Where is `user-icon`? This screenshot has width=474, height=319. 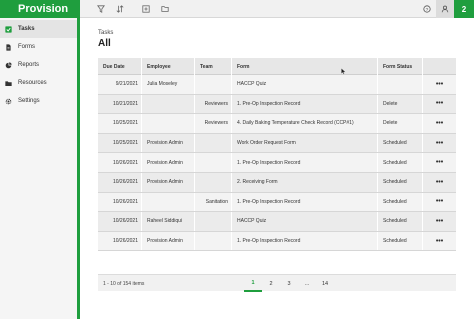 user-icon is located at coordinates (445, 9).